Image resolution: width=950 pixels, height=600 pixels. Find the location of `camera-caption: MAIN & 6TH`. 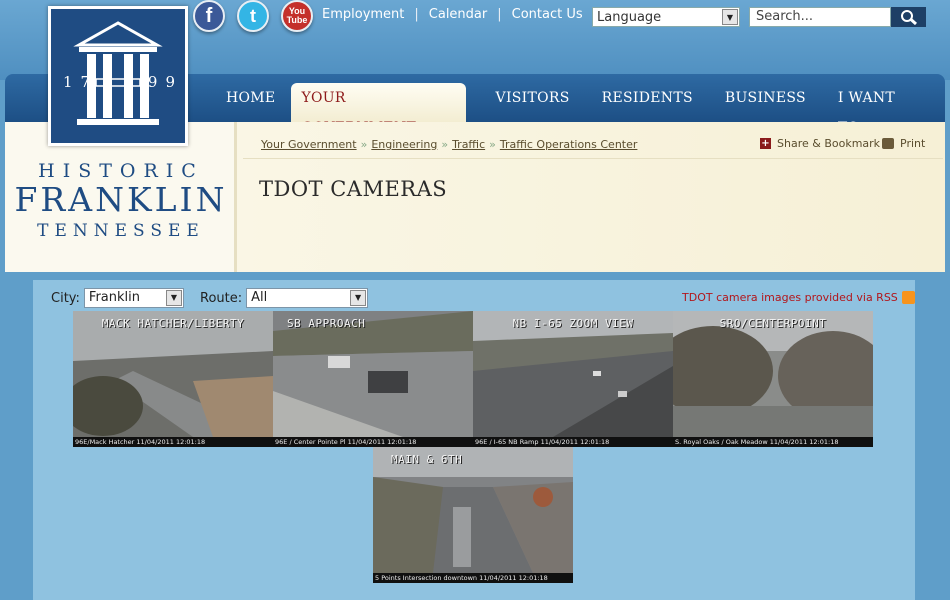

camera-caption: MAIN & 6TH is located at coordinates (427, 459).